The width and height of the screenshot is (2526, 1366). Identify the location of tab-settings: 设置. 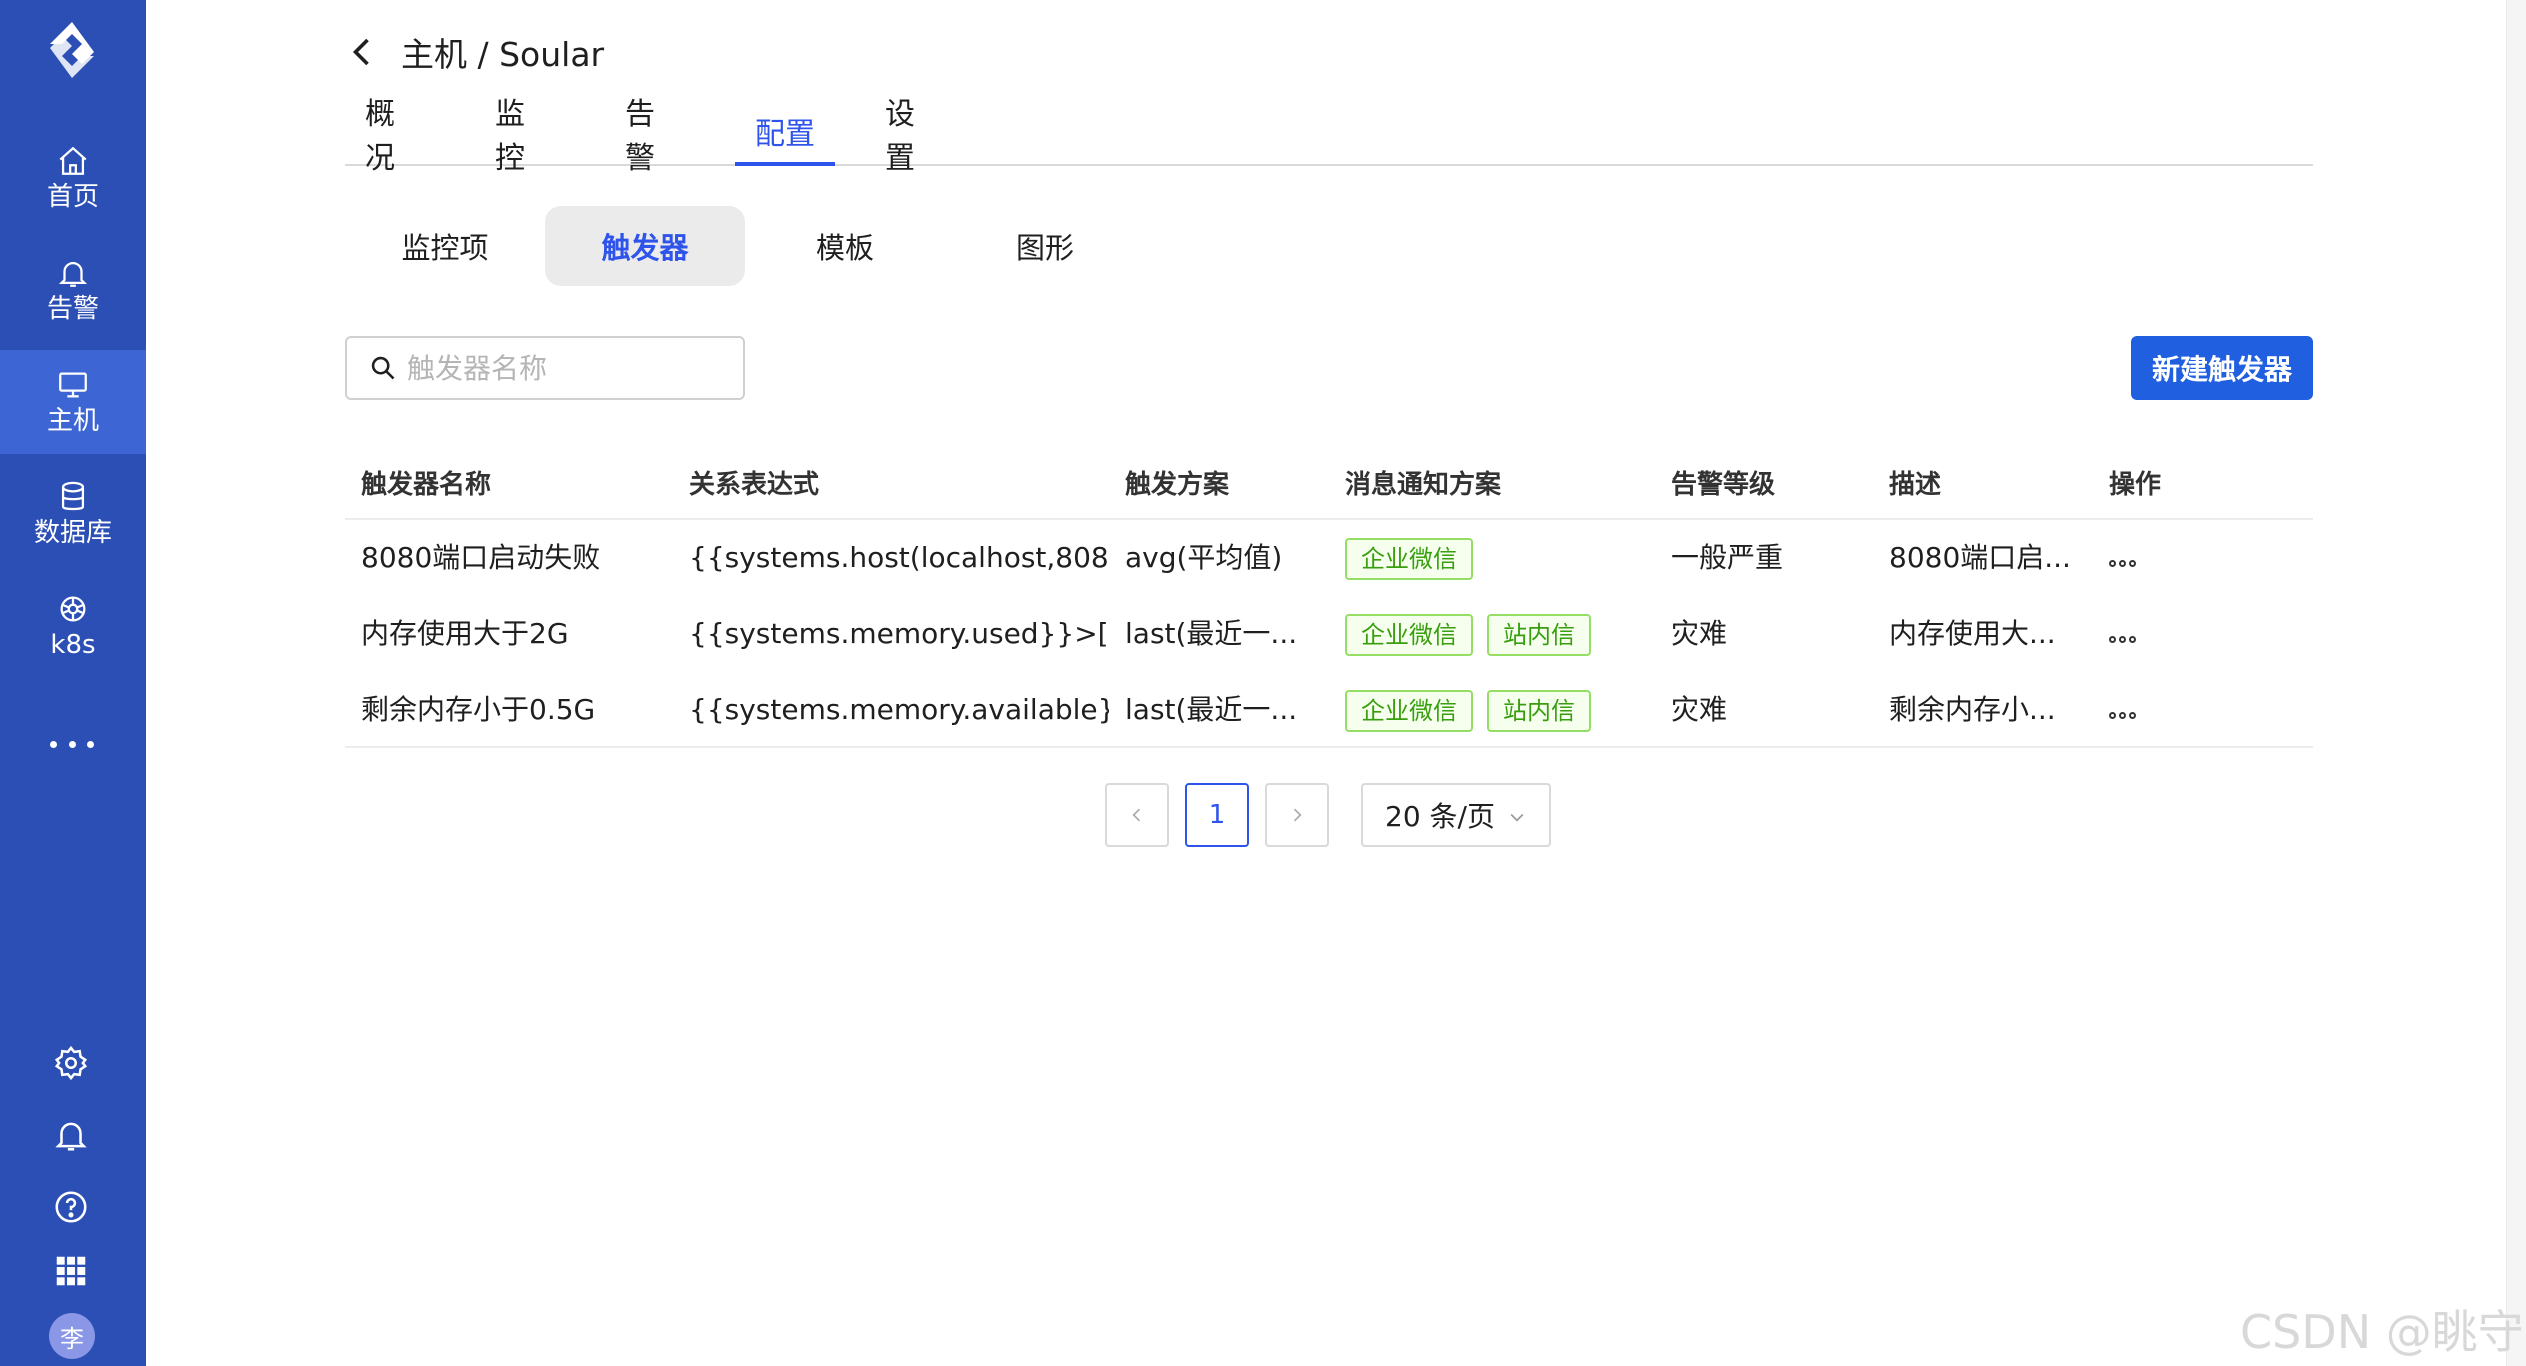
(913, 136).